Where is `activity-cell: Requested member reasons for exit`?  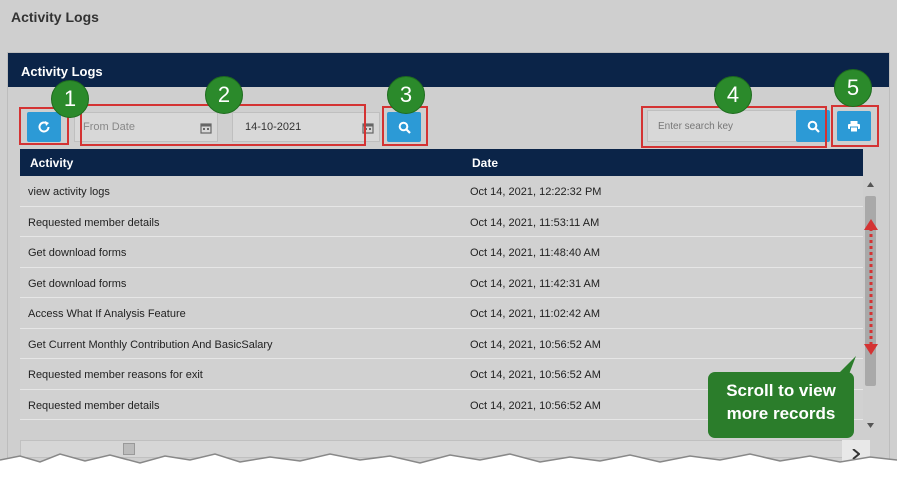
activity-cell: Requested member reasons for exit is located at coordinates (115, 375).